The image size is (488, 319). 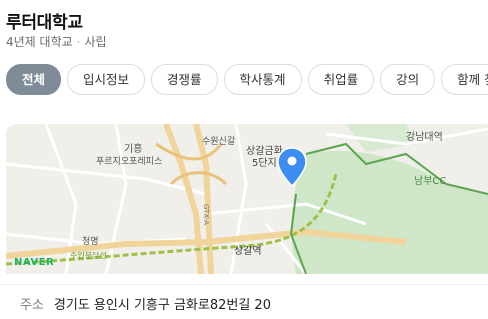 What do you see at coordinates (464, 79) in the screenshot?
I see `tab-related: 함께 찾은 대` at bounding box center [464, 79].